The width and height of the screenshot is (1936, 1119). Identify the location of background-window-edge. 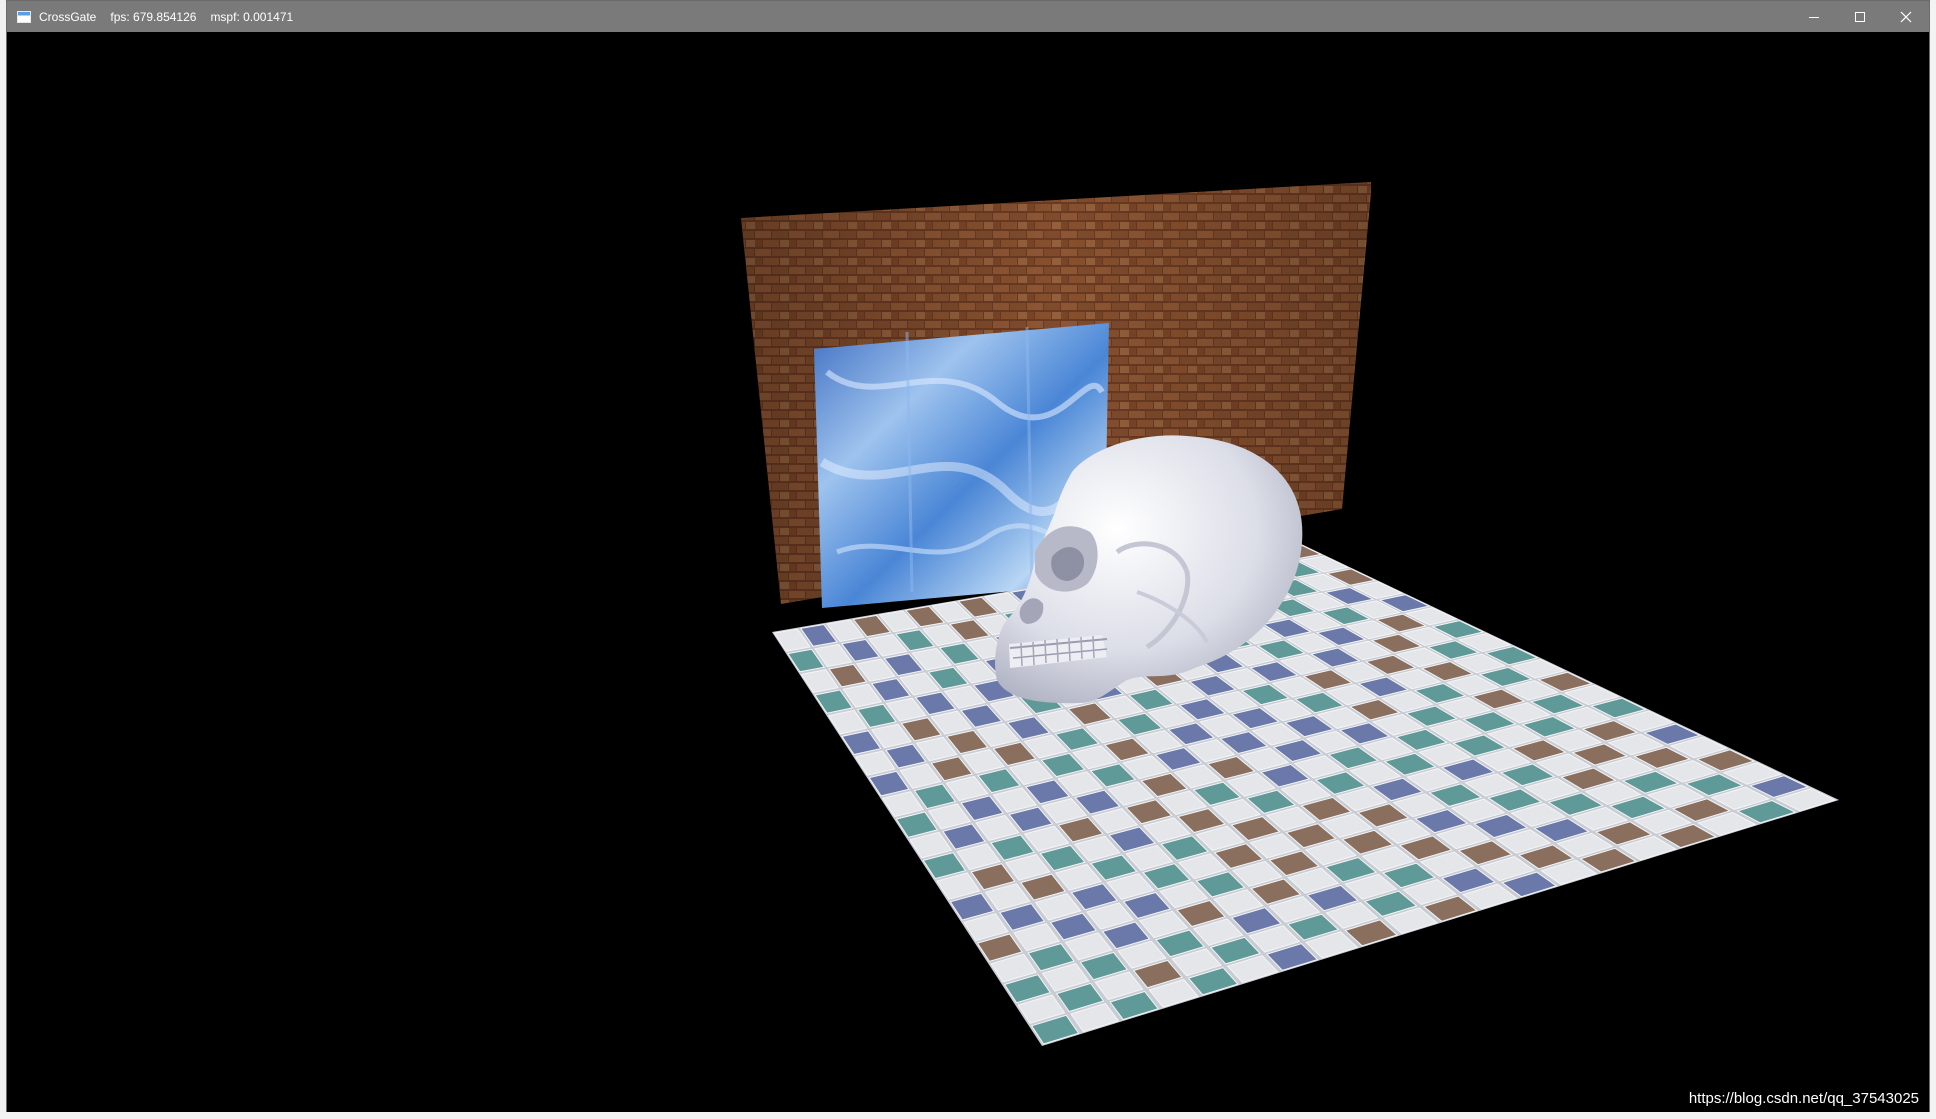
(1933, 559).